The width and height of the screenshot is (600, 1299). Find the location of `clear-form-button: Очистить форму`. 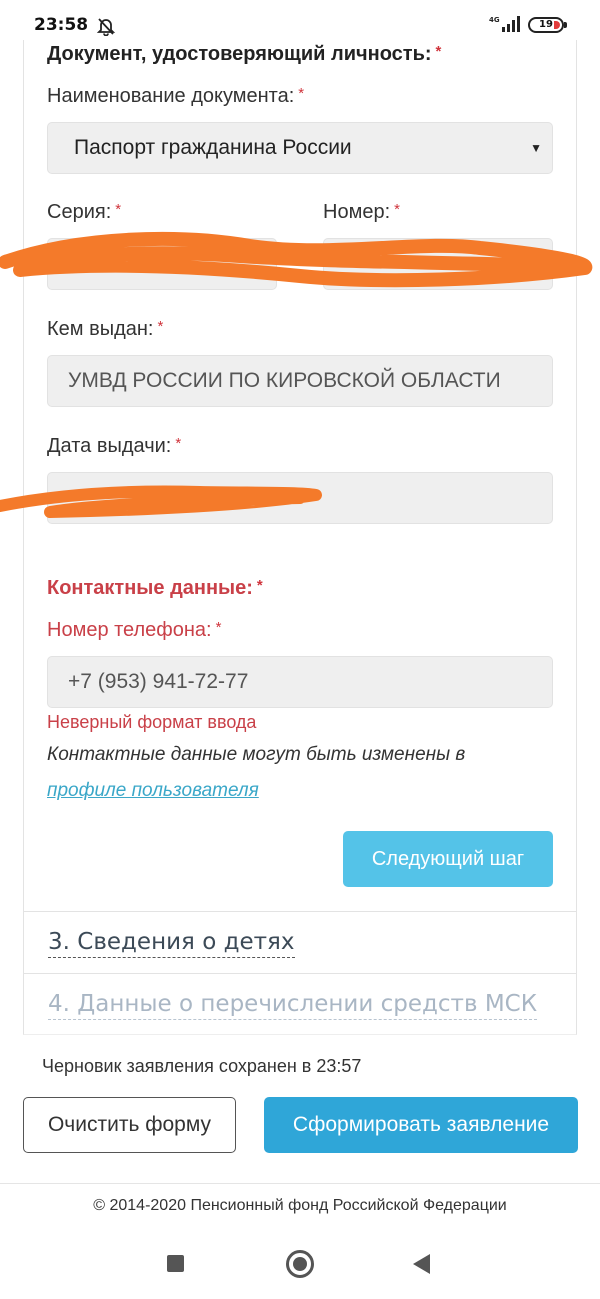

clear-form-button: Очистить форму is located at coordinates (129, 1125).